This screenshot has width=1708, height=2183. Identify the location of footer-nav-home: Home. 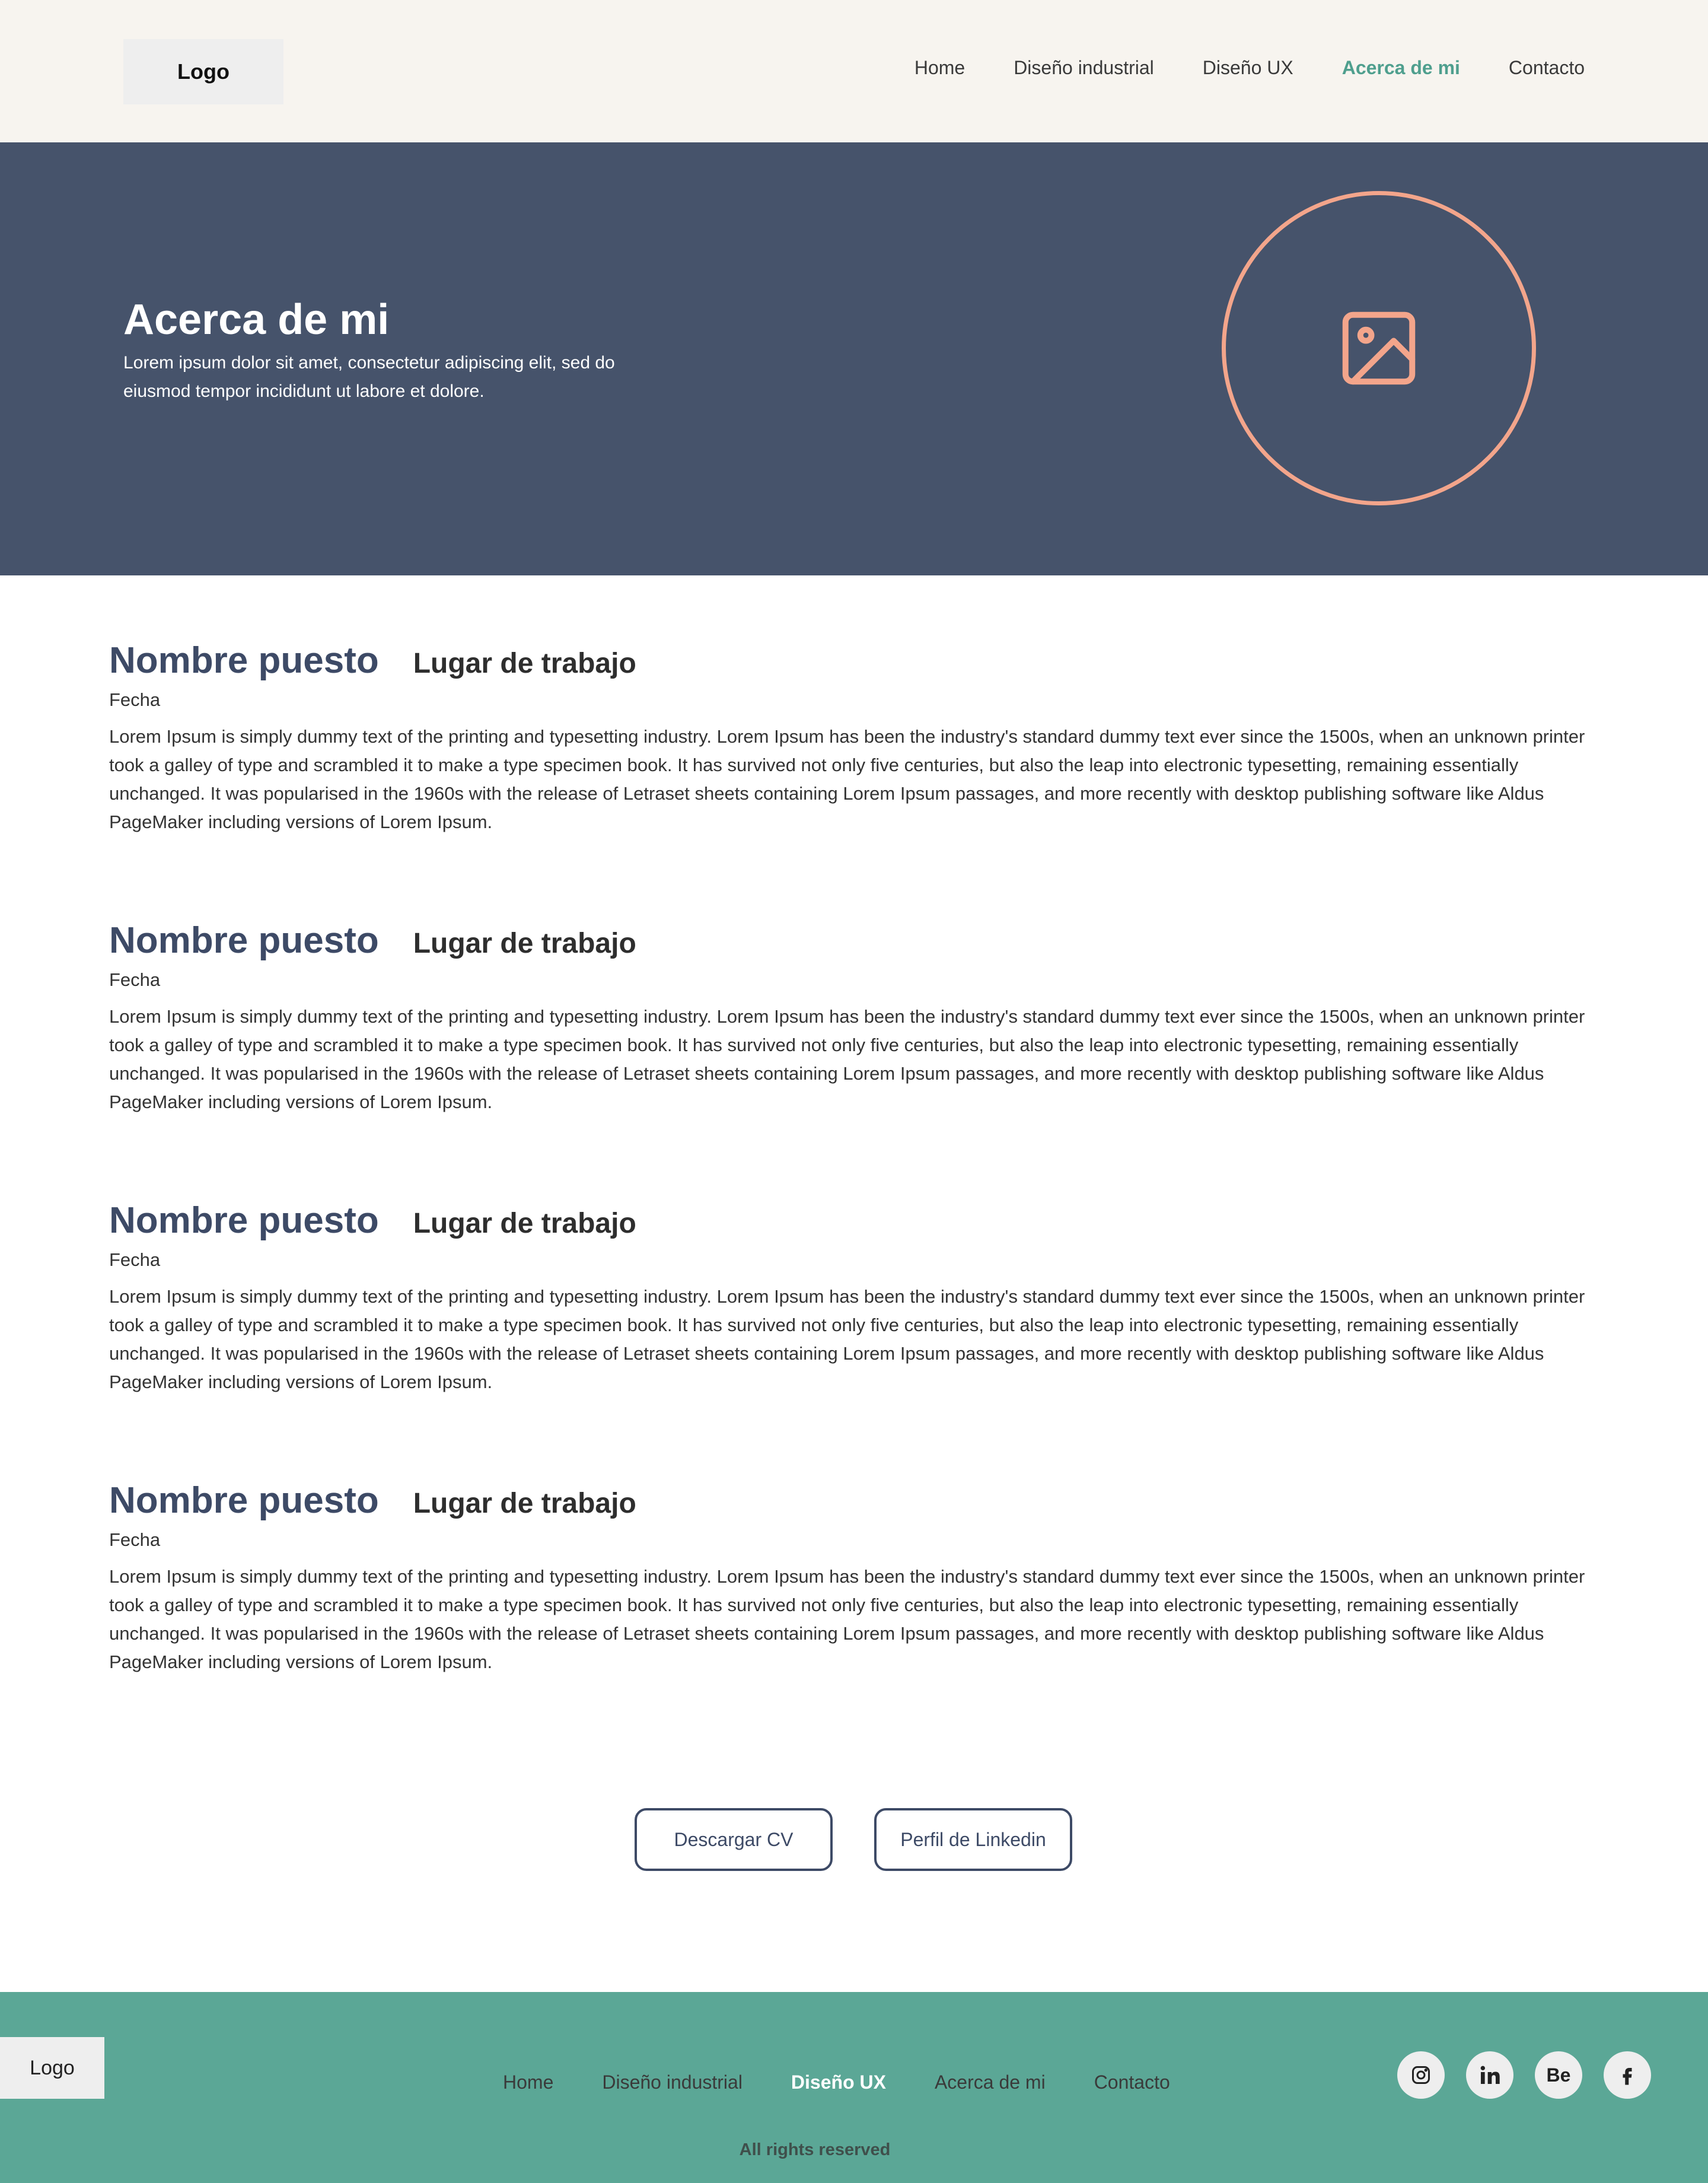
(528, 2082).